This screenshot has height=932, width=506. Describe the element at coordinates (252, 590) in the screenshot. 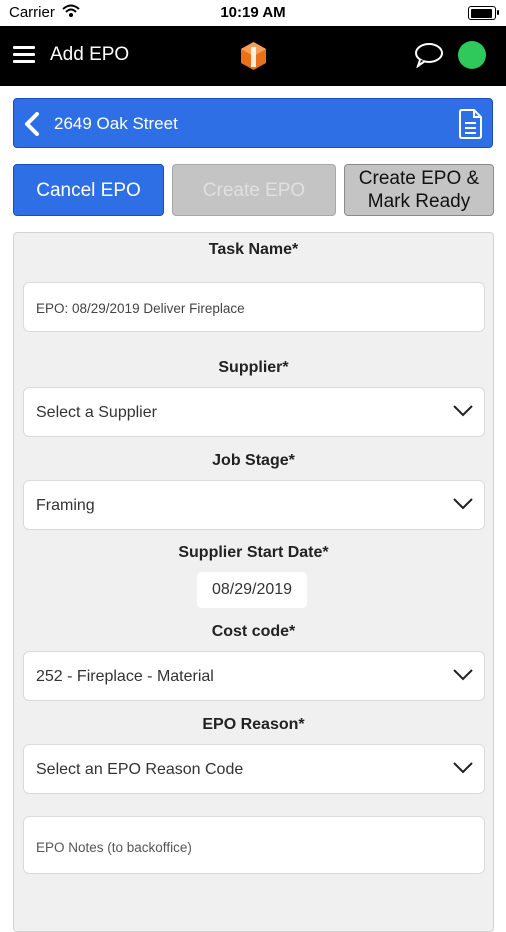

I see `supplier-start-date-field: 08/29/2019` at that location.